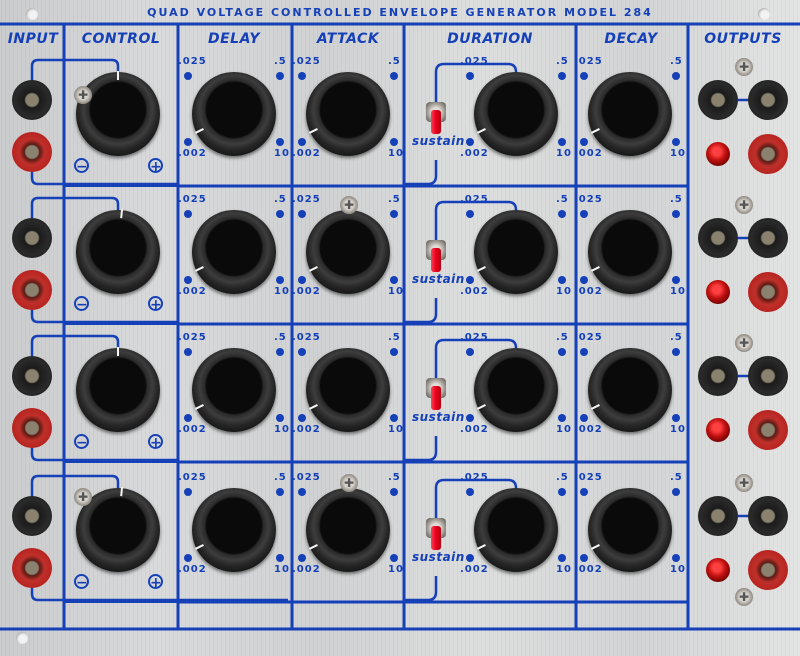 The width and height of the screenshot is (800, 656). Describe the element at coordinates (718, 292) in the screenshot. I see `indicator-lamp` at that location.